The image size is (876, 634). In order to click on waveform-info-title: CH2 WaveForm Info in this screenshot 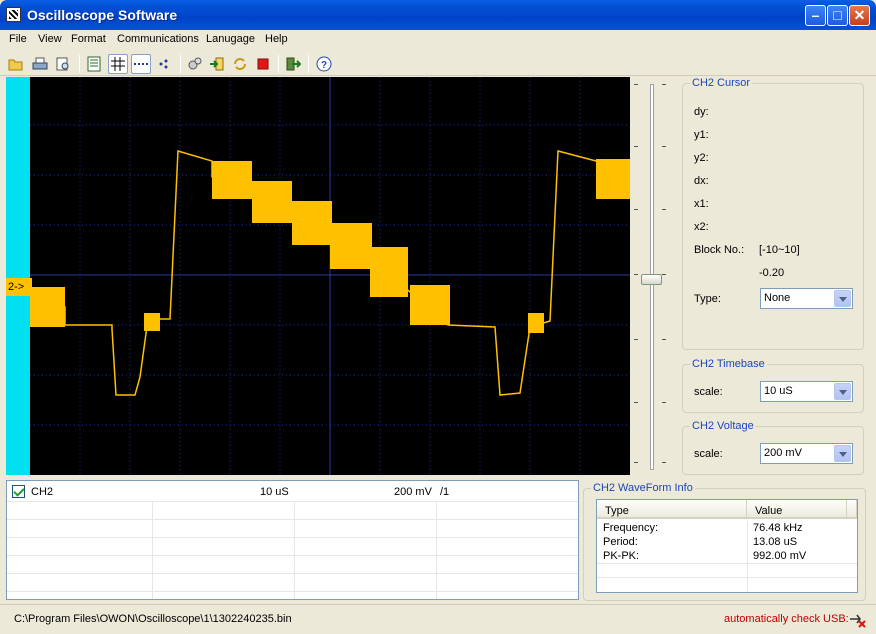, I will do `click(643, 488)`.